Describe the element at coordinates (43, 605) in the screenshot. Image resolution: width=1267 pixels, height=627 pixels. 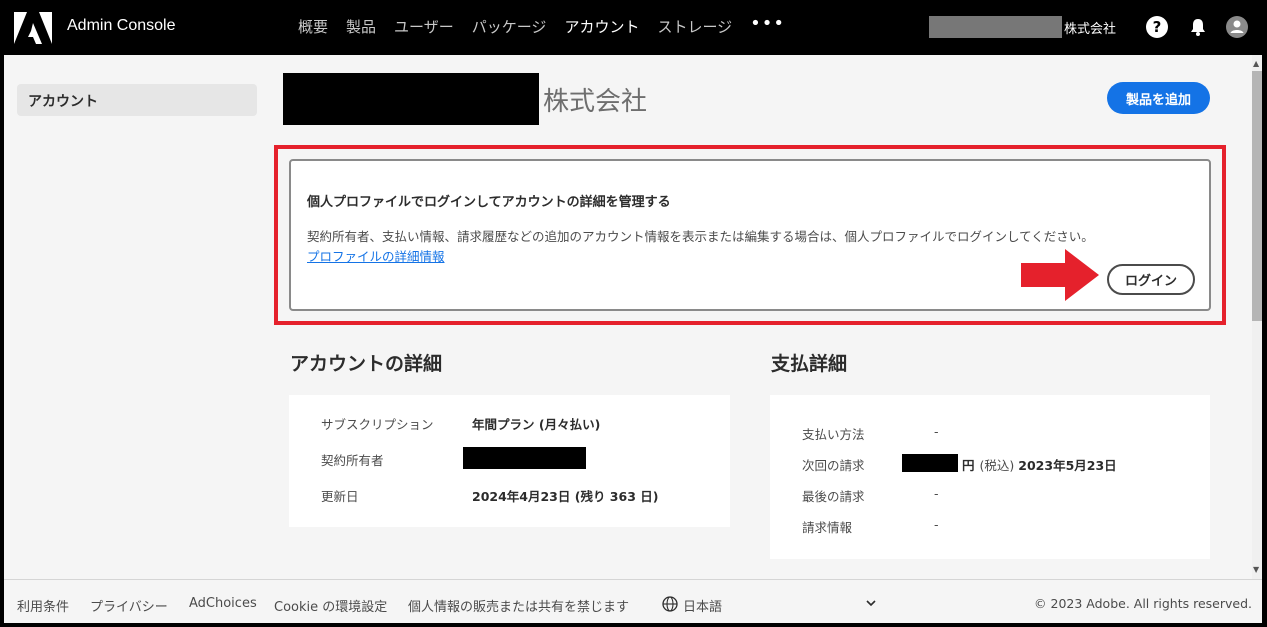
I see `footer-link-terms: 利用条件` at that location.